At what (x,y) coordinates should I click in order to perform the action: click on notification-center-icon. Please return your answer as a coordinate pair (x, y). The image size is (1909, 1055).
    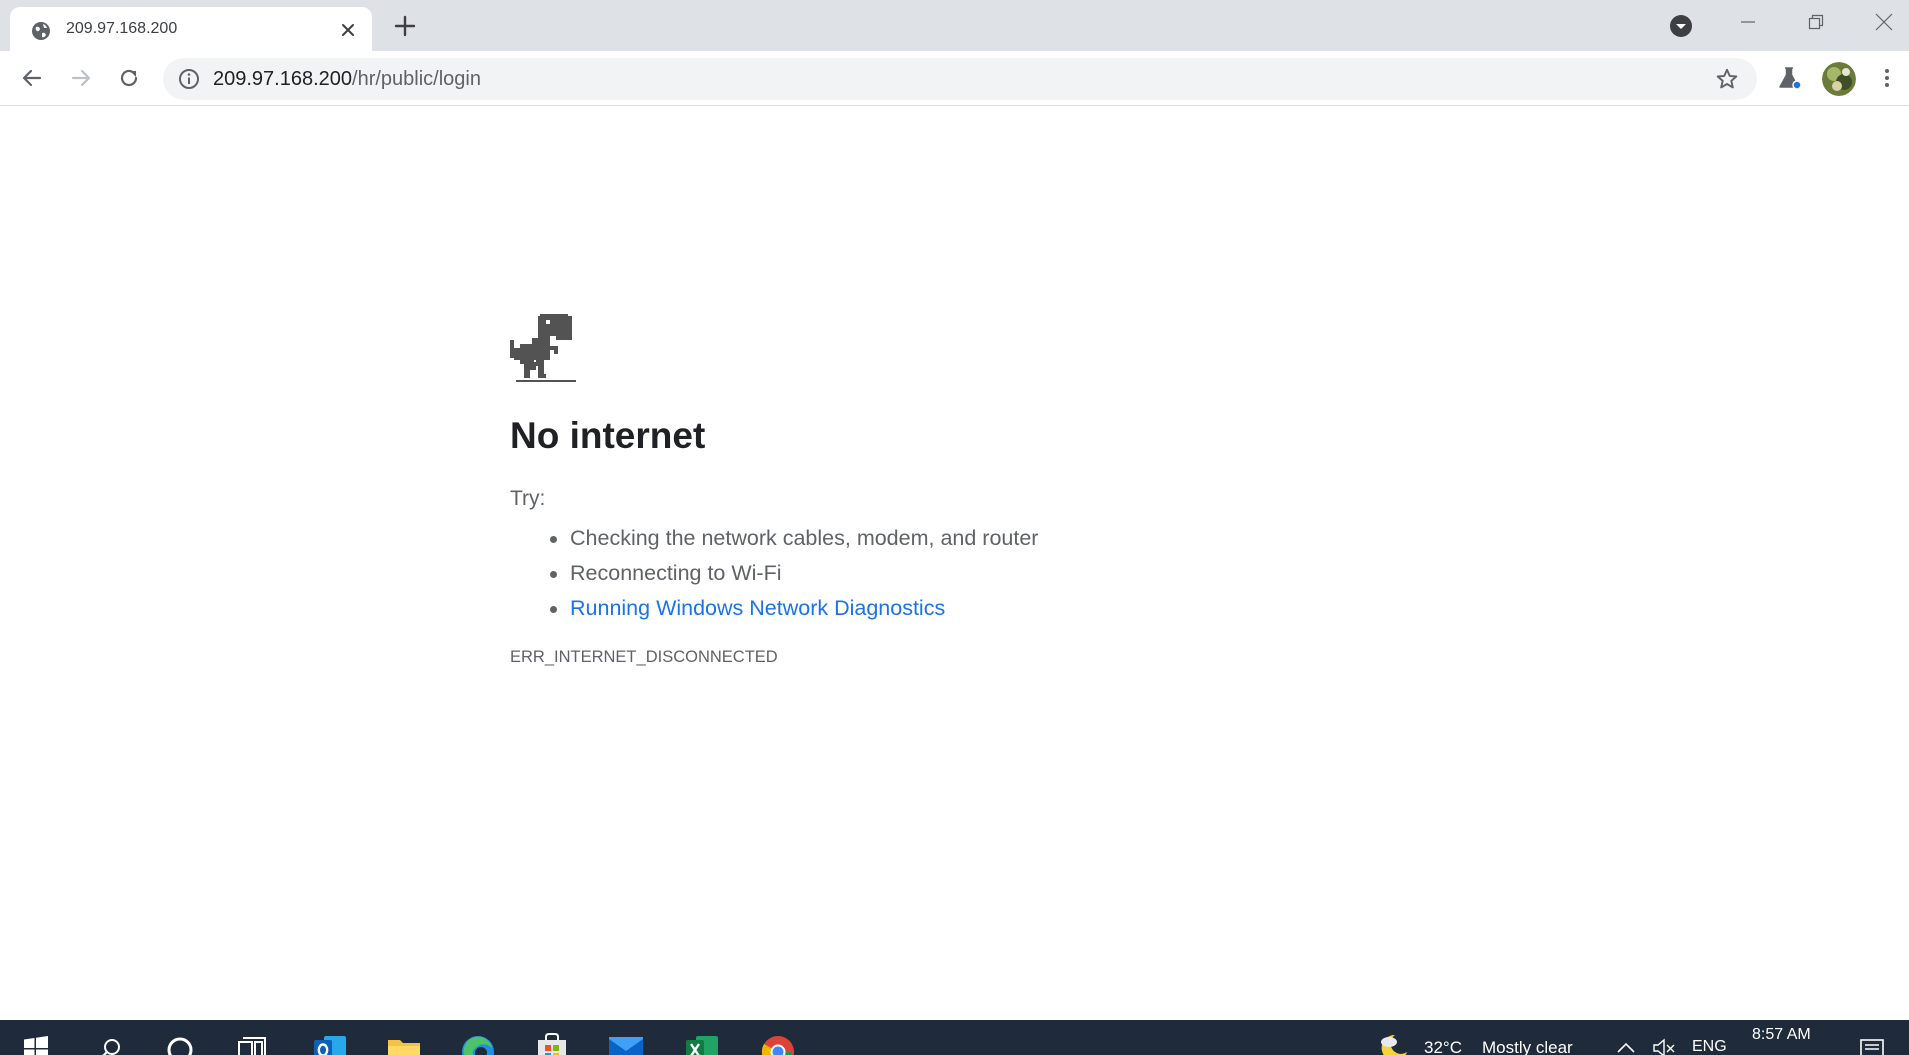
    Looking at the image, I should click on (1872, 1047).